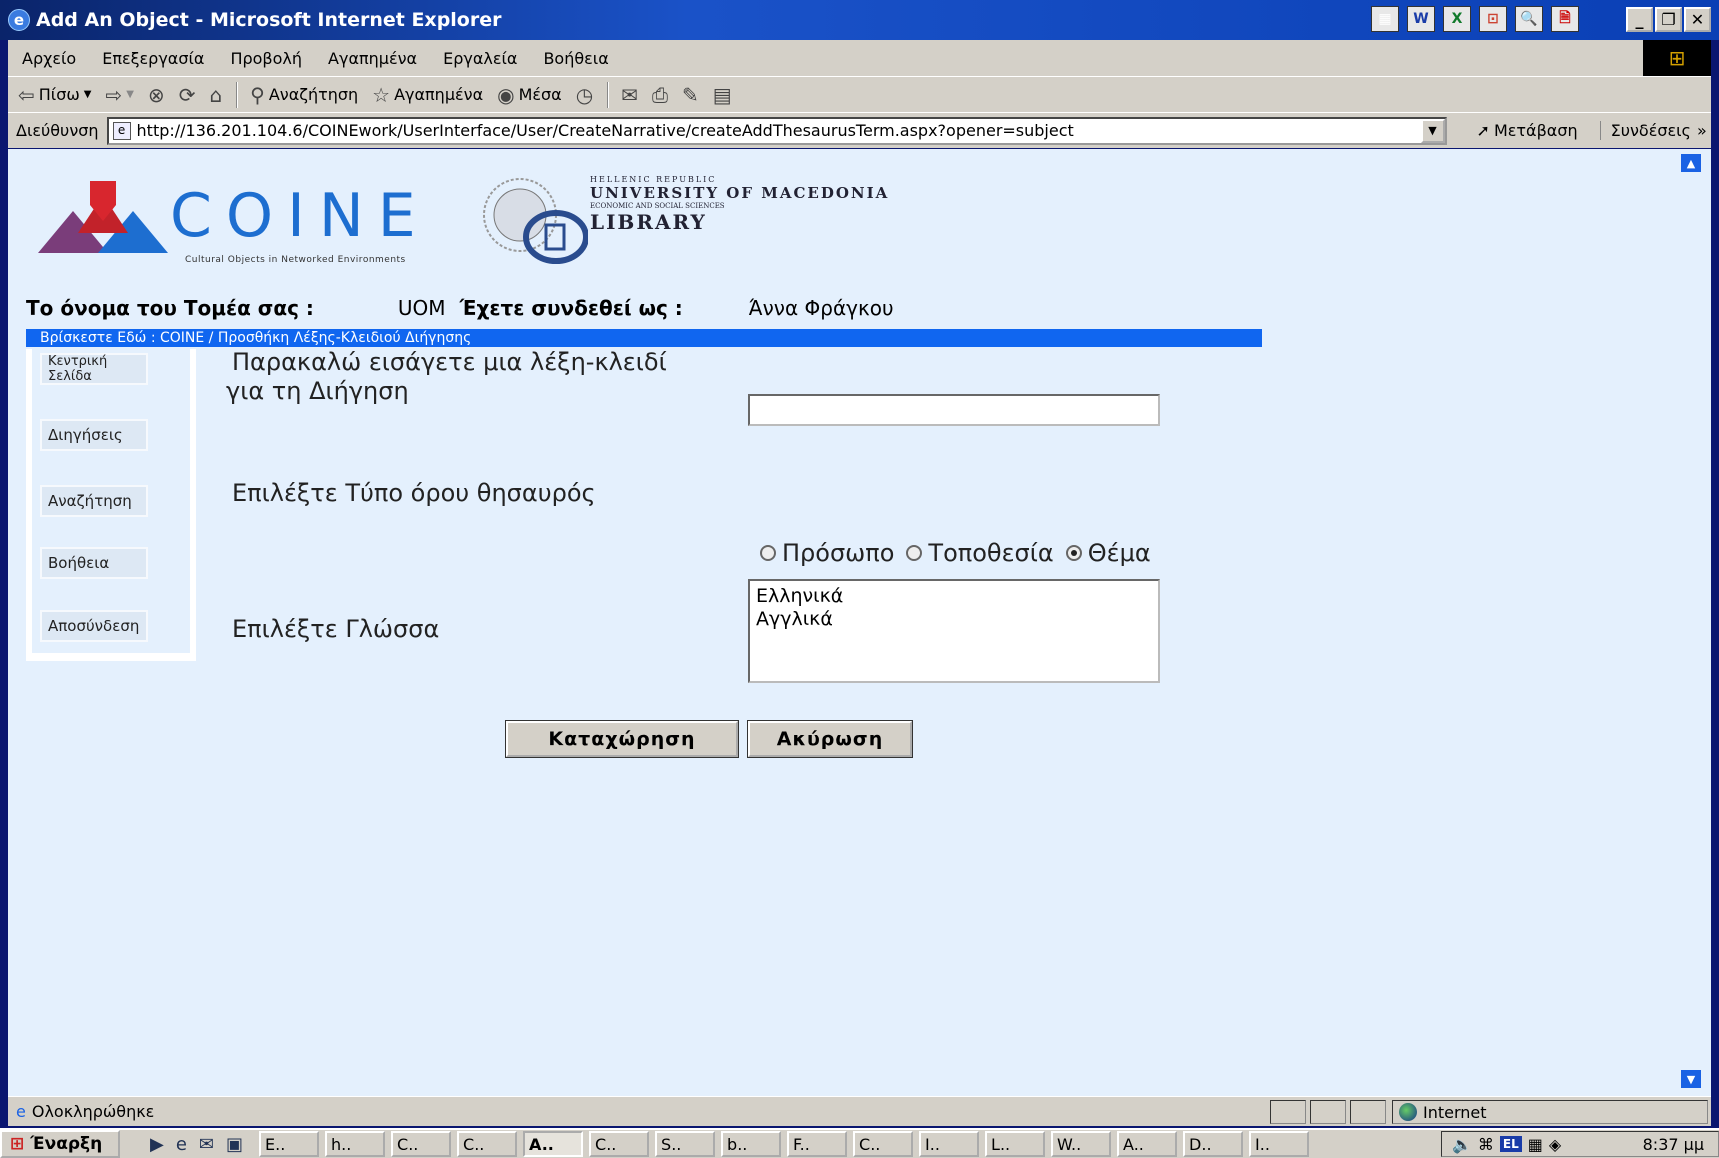 This screenshot has height=1158, width=1719. What do you see at coordinates (157, 1144) in the screenshot?
I see `media-player-icon: ▶` at bounding box center [157, 1144].